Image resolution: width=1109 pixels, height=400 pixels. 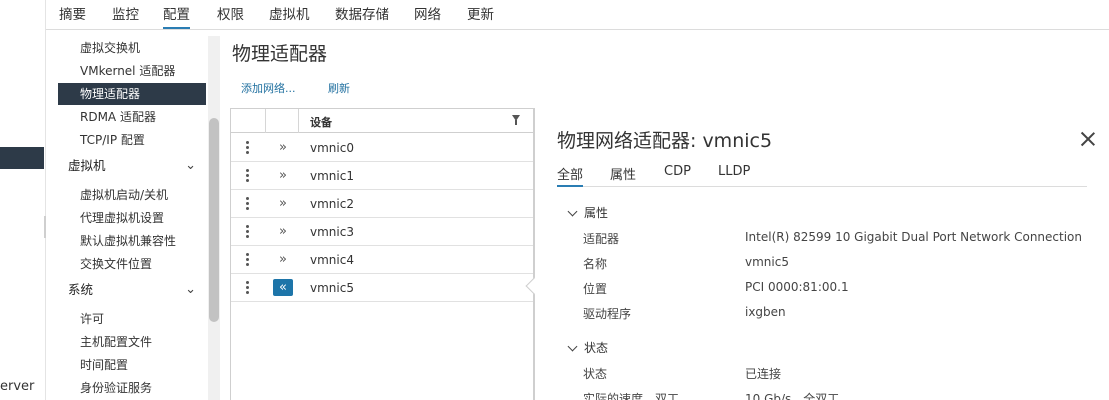 What do you see at coordinates (595, 289) in the screenshot?
I see `property-key: 位置` at bounding box center [595, 289].